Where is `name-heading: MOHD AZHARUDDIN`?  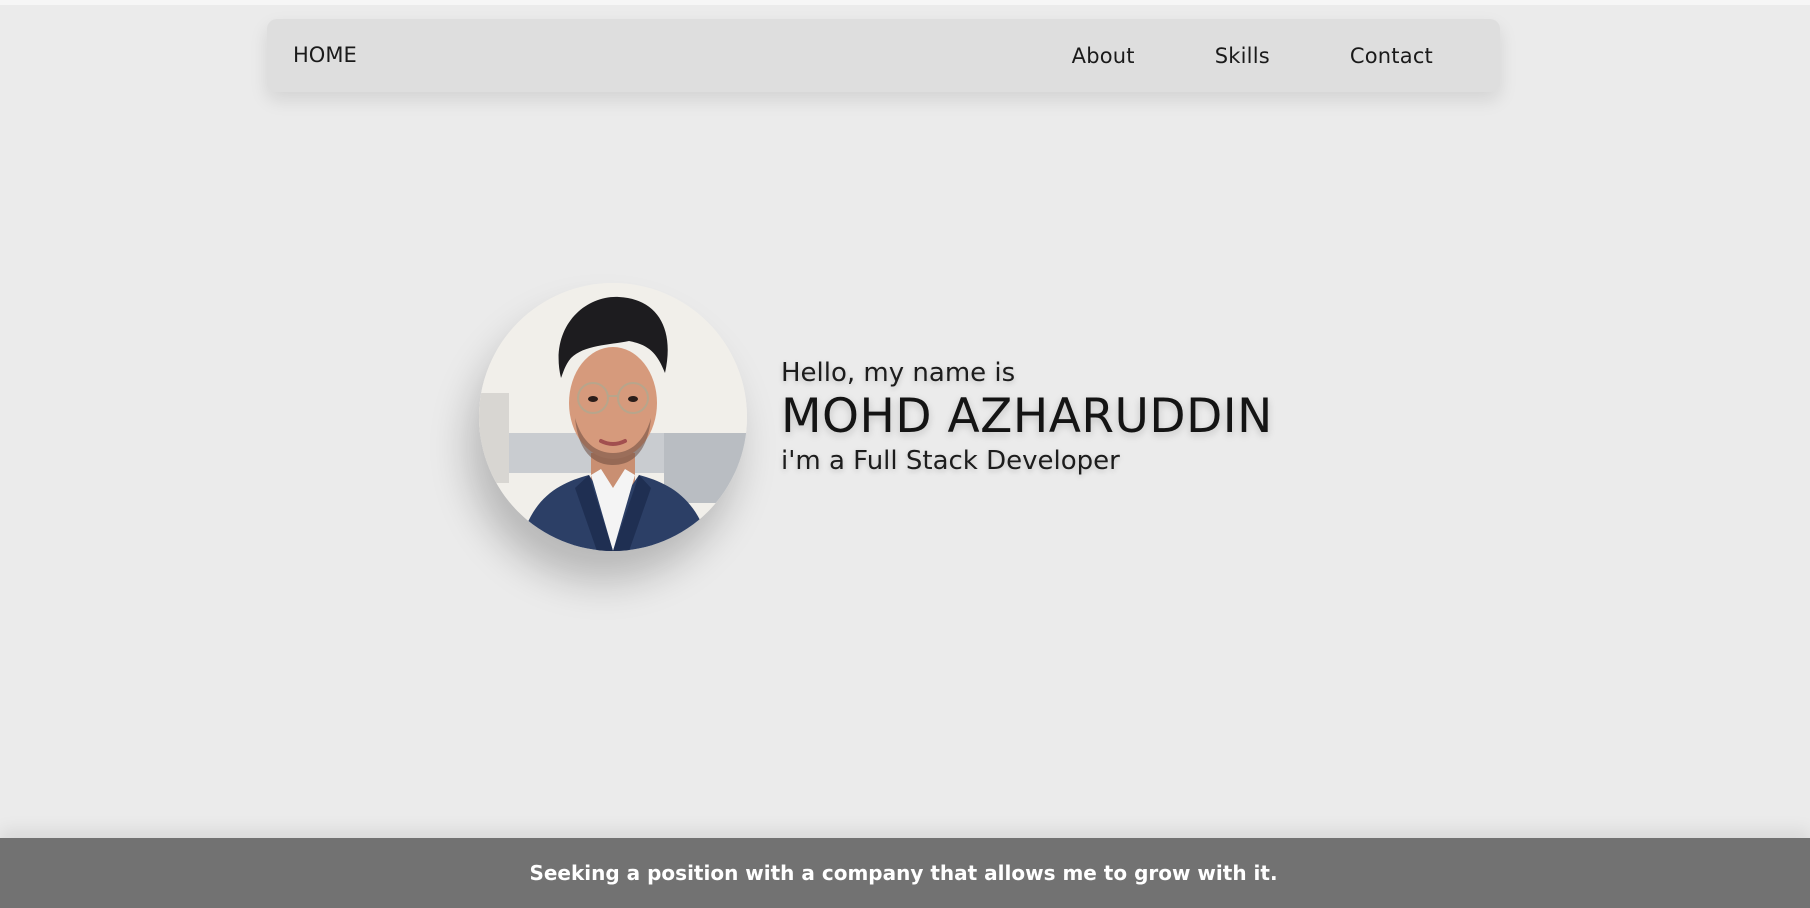
name-heading: MOHD AZHARUDDIN is located at coordinates (1027, 416).